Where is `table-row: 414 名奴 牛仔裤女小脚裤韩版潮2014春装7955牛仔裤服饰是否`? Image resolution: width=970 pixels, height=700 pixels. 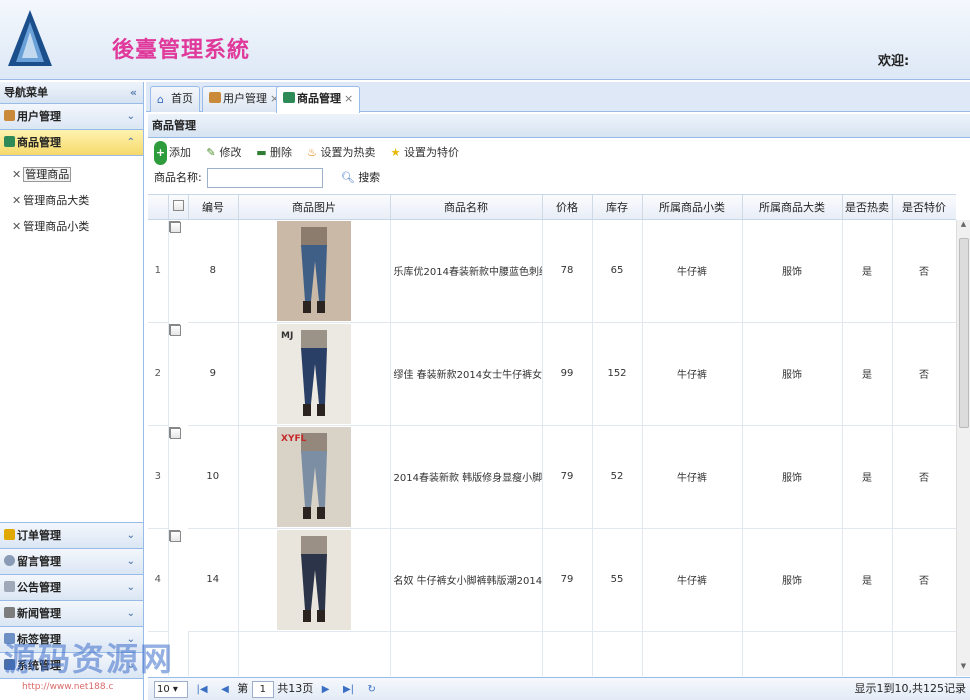
table-row: 414 名奴 牛仔裤女小脚裤韩版潮2014春装7955牛仔裤服饰是否 is located at coordinates (552, 580).